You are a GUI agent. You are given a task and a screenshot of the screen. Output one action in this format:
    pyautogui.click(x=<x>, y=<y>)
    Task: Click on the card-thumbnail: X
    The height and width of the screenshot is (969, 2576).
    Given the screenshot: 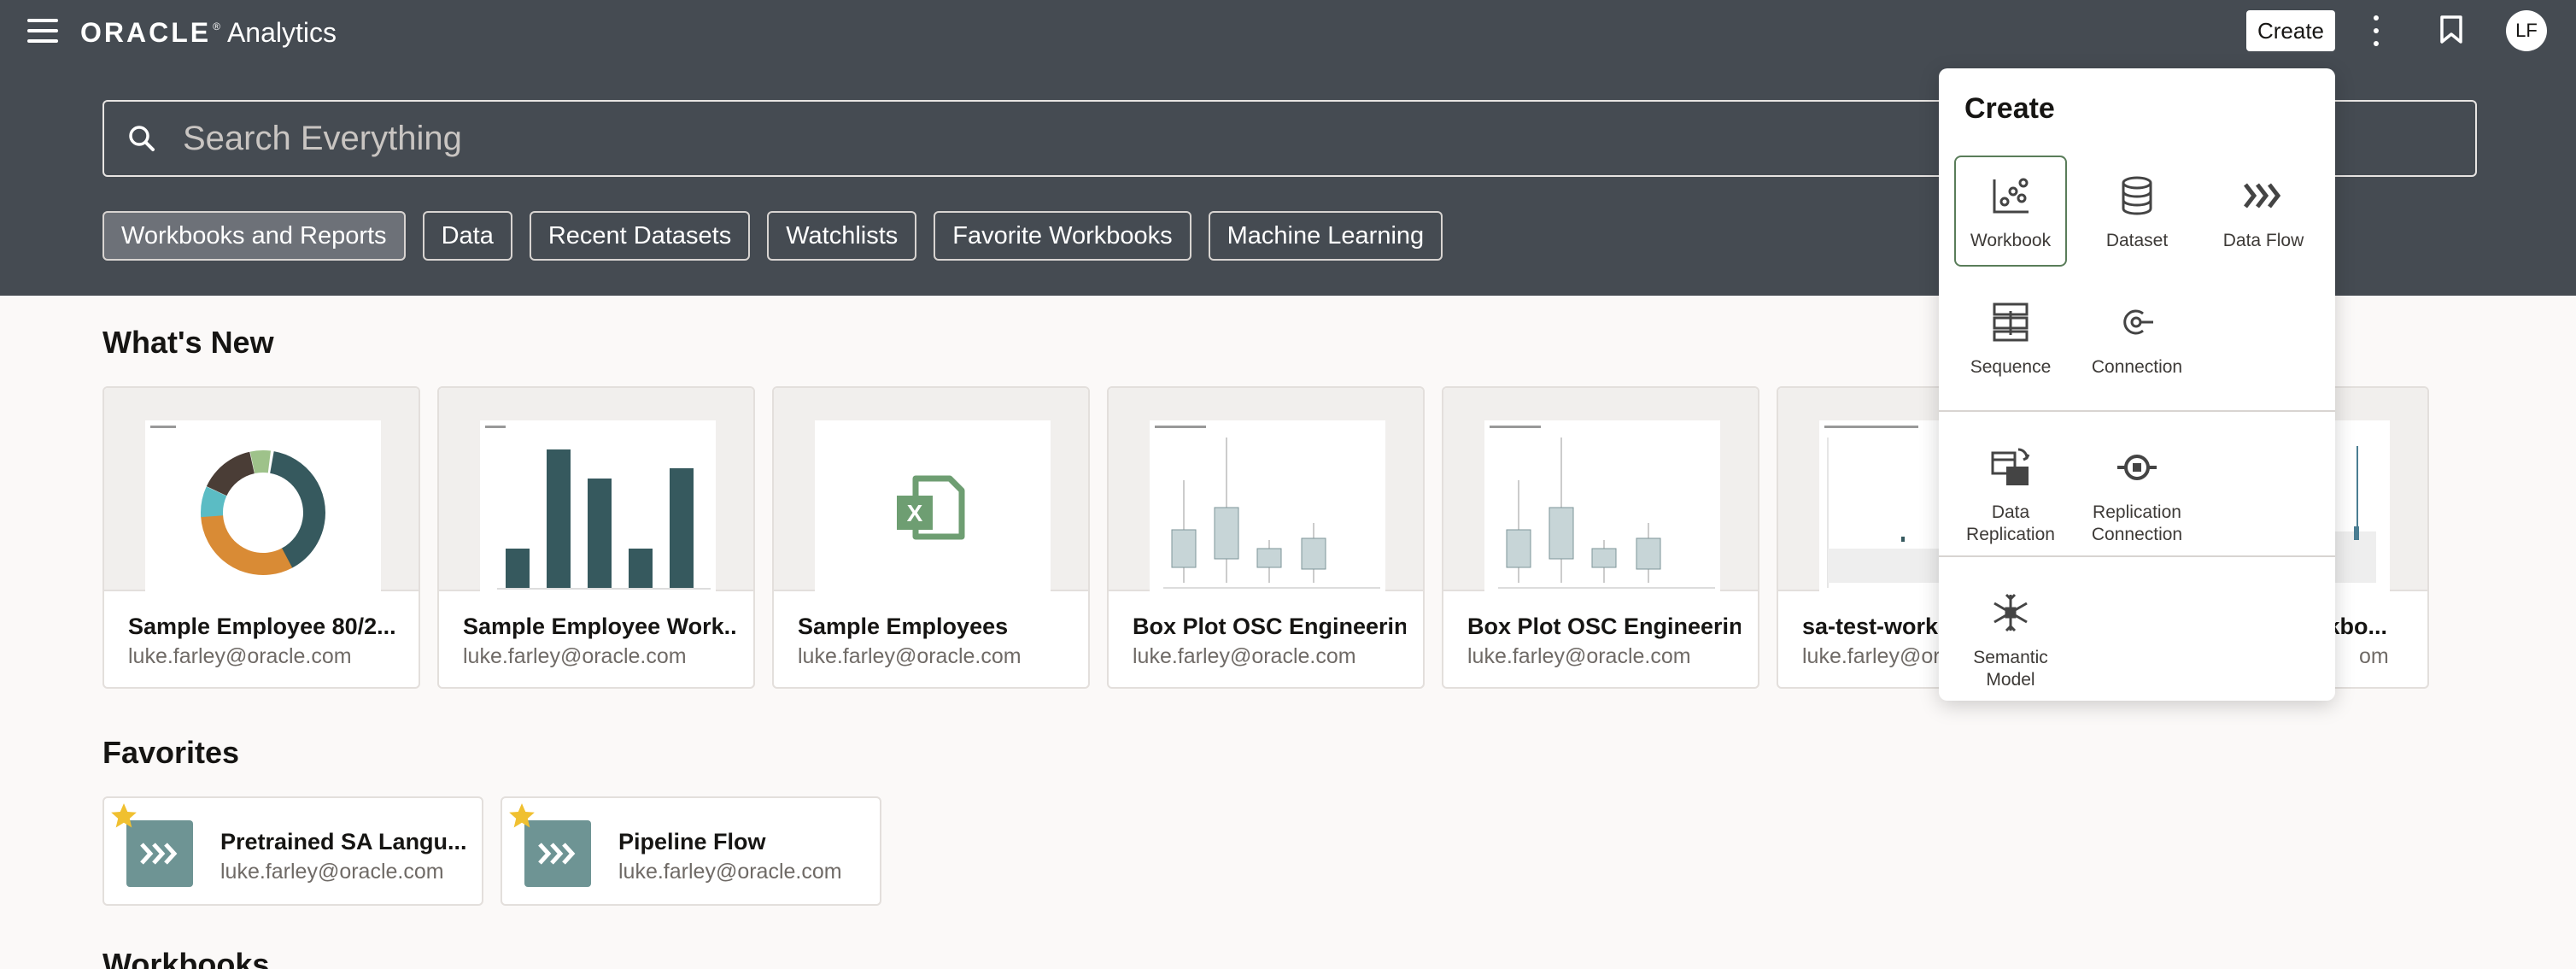 What is the action you would take?
    pyautogui.click(x=931, y=489)
    